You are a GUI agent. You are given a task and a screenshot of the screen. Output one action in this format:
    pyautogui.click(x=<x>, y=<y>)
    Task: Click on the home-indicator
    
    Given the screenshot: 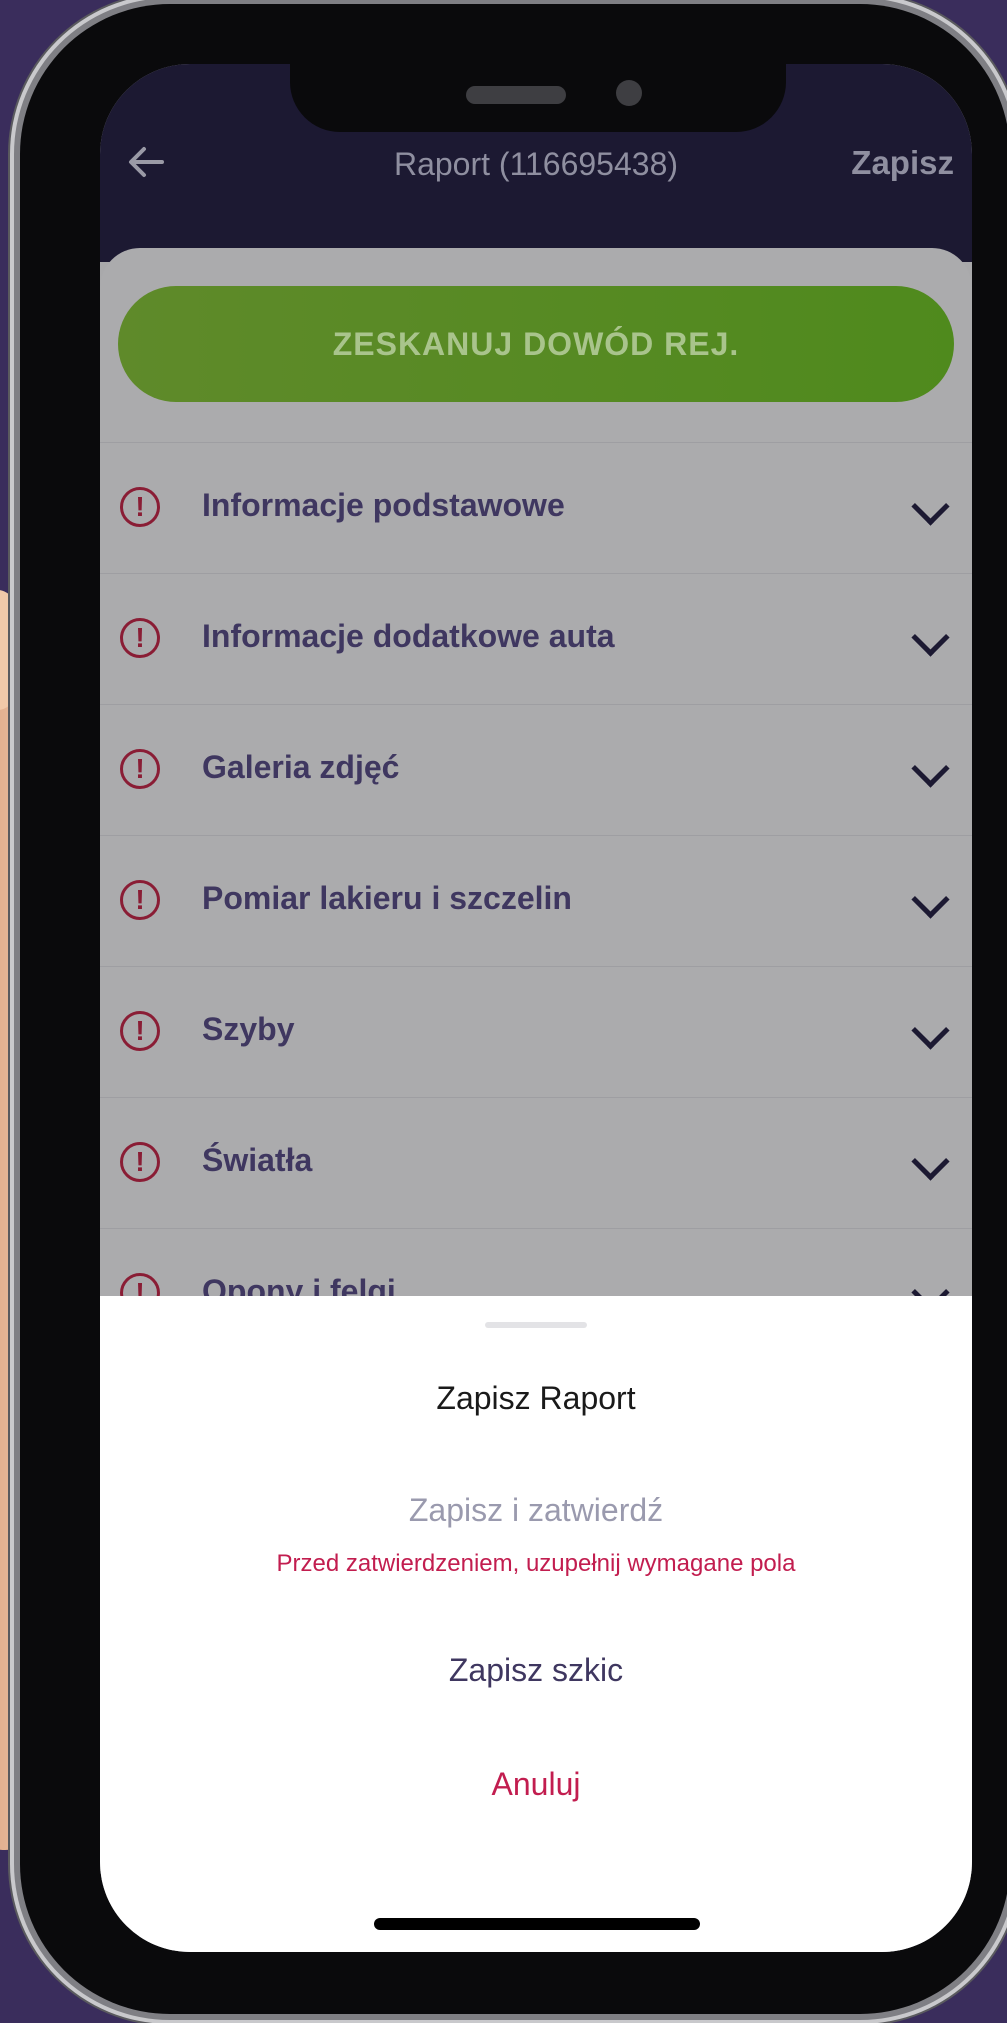 What is the action you would take?
    pyautogui.click(x=537, y=1924)
    